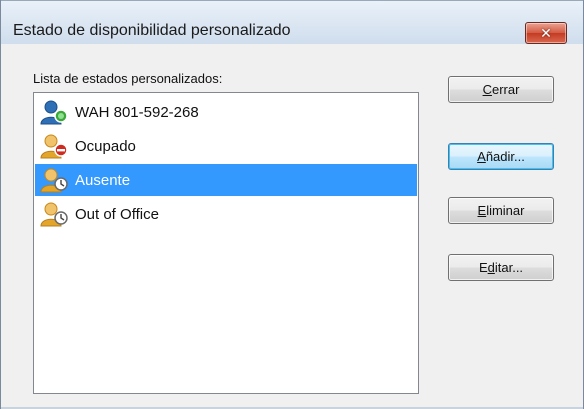 The width and height of the screenshot is (584, 409). Describe the element at coordinates (226, 214) in the screenshot. I see `list-item-out-of-office: Out of Office` at that location.